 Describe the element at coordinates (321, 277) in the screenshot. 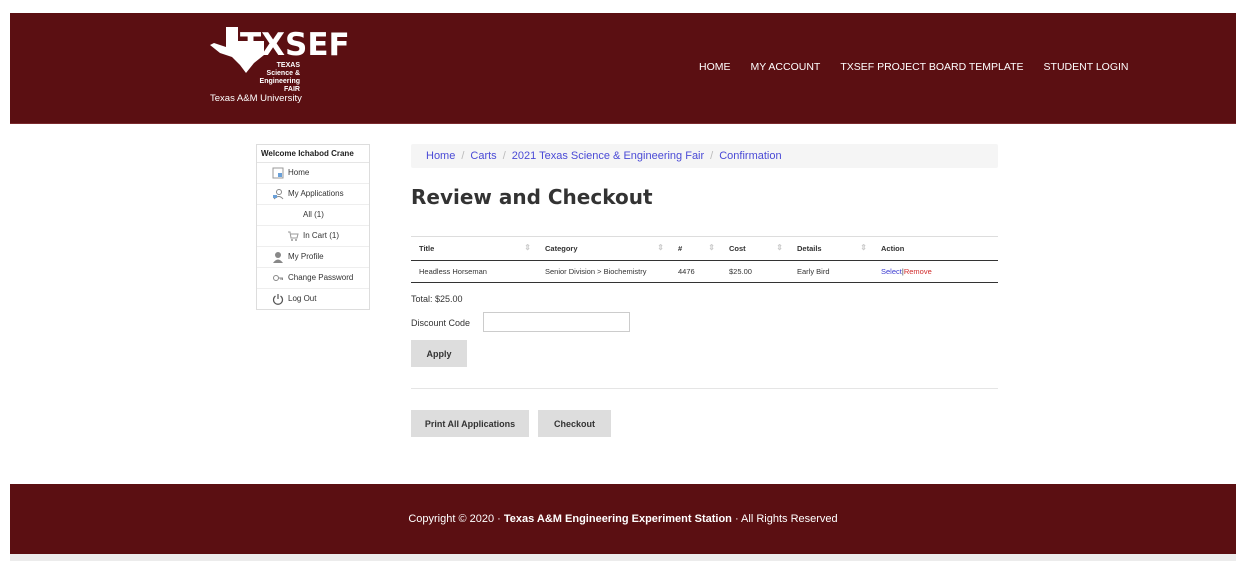

I see `sidebar-item-label: Change Password` at that location.